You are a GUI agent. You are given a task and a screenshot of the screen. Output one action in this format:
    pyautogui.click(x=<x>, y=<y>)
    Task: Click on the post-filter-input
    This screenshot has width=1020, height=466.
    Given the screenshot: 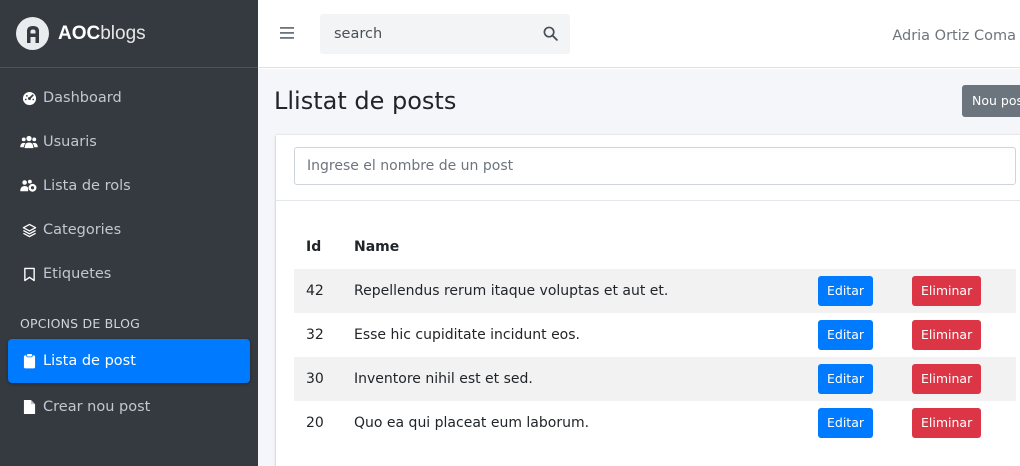 What is the action you would take?
    pyautogui.click(x=655, y=166)
    